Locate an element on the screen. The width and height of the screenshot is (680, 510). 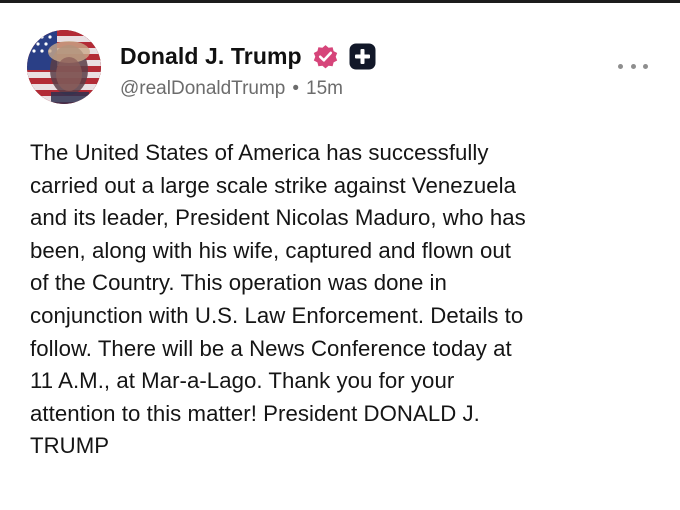
plus-badge-icon is located at coordinates (362, 56).